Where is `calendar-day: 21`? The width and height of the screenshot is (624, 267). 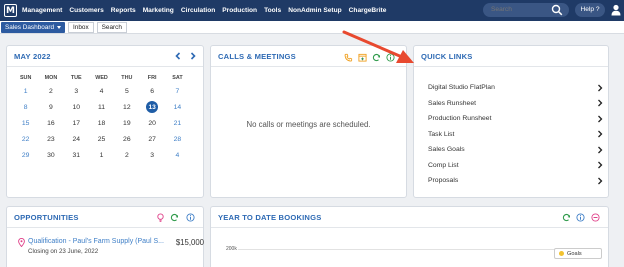 calendar-day: 21 is located at coordinates (177, 123).